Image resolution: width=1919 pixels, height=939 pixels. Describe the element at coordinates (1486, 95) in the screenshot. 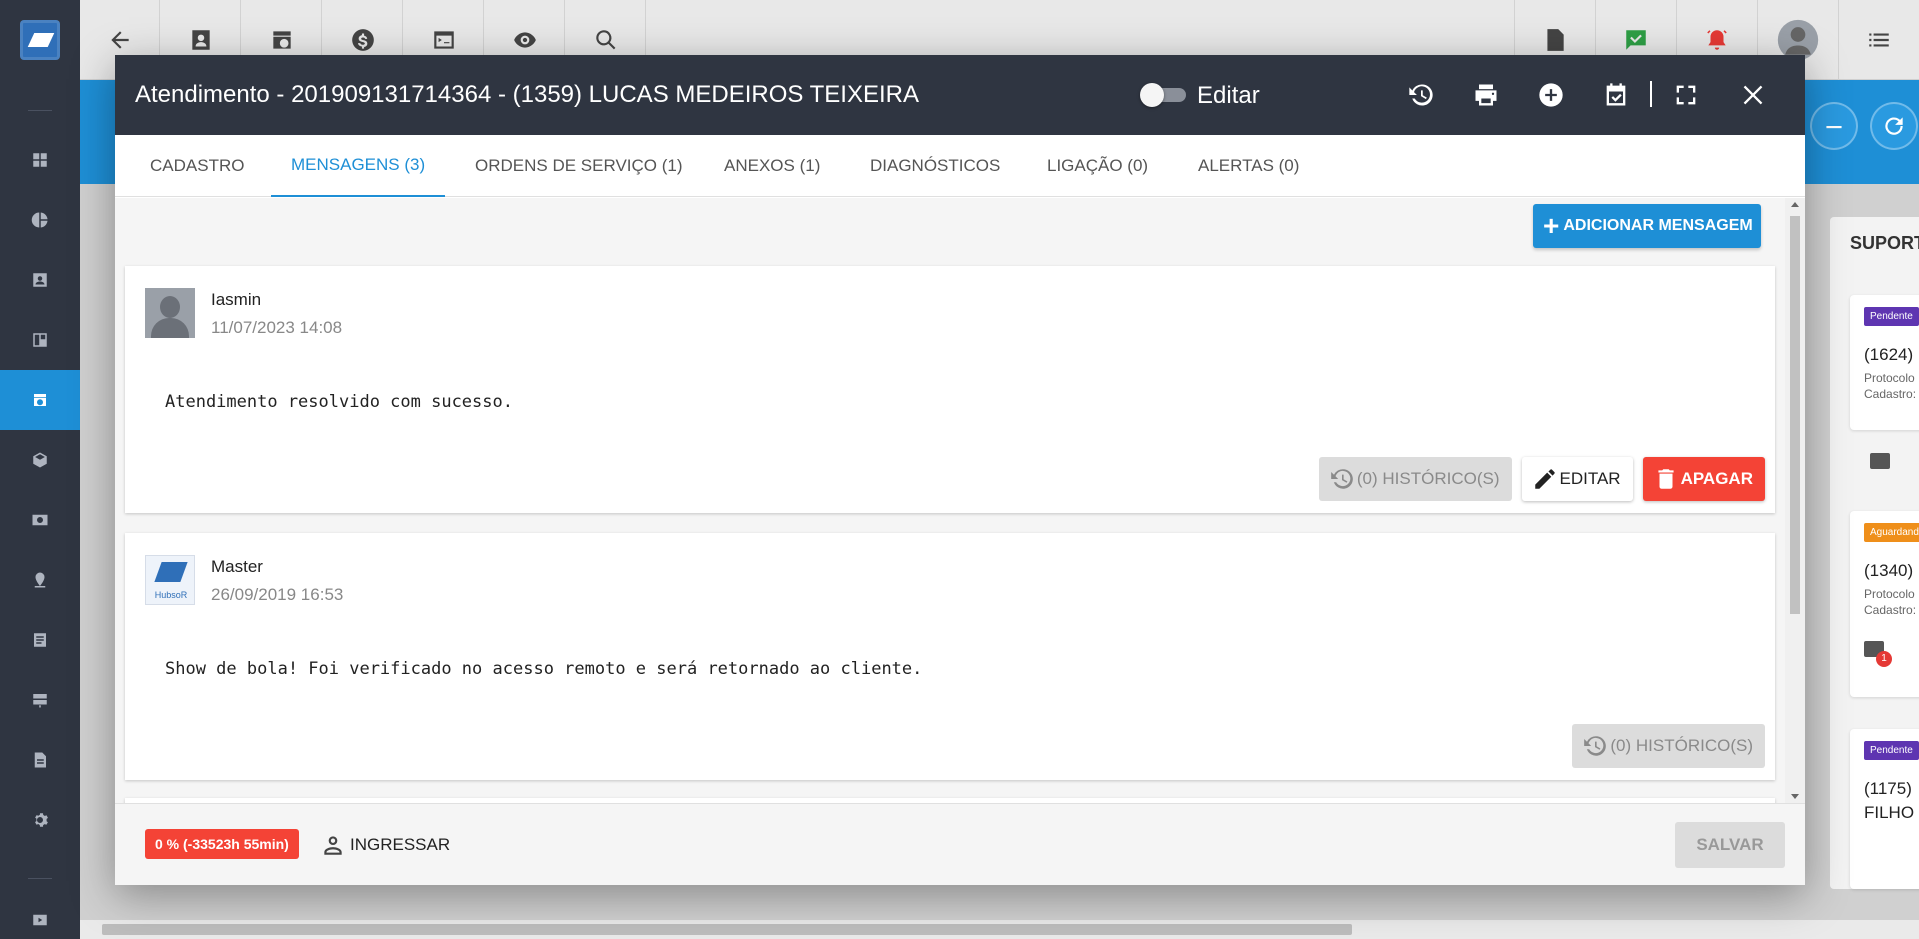

I see `print-icon` at that location.